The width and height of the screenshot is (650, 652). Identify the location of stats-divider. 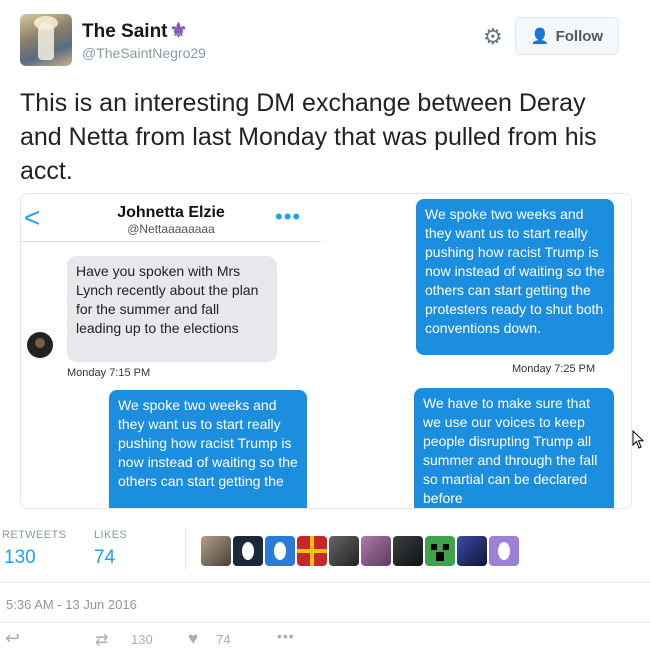
(185, 549).